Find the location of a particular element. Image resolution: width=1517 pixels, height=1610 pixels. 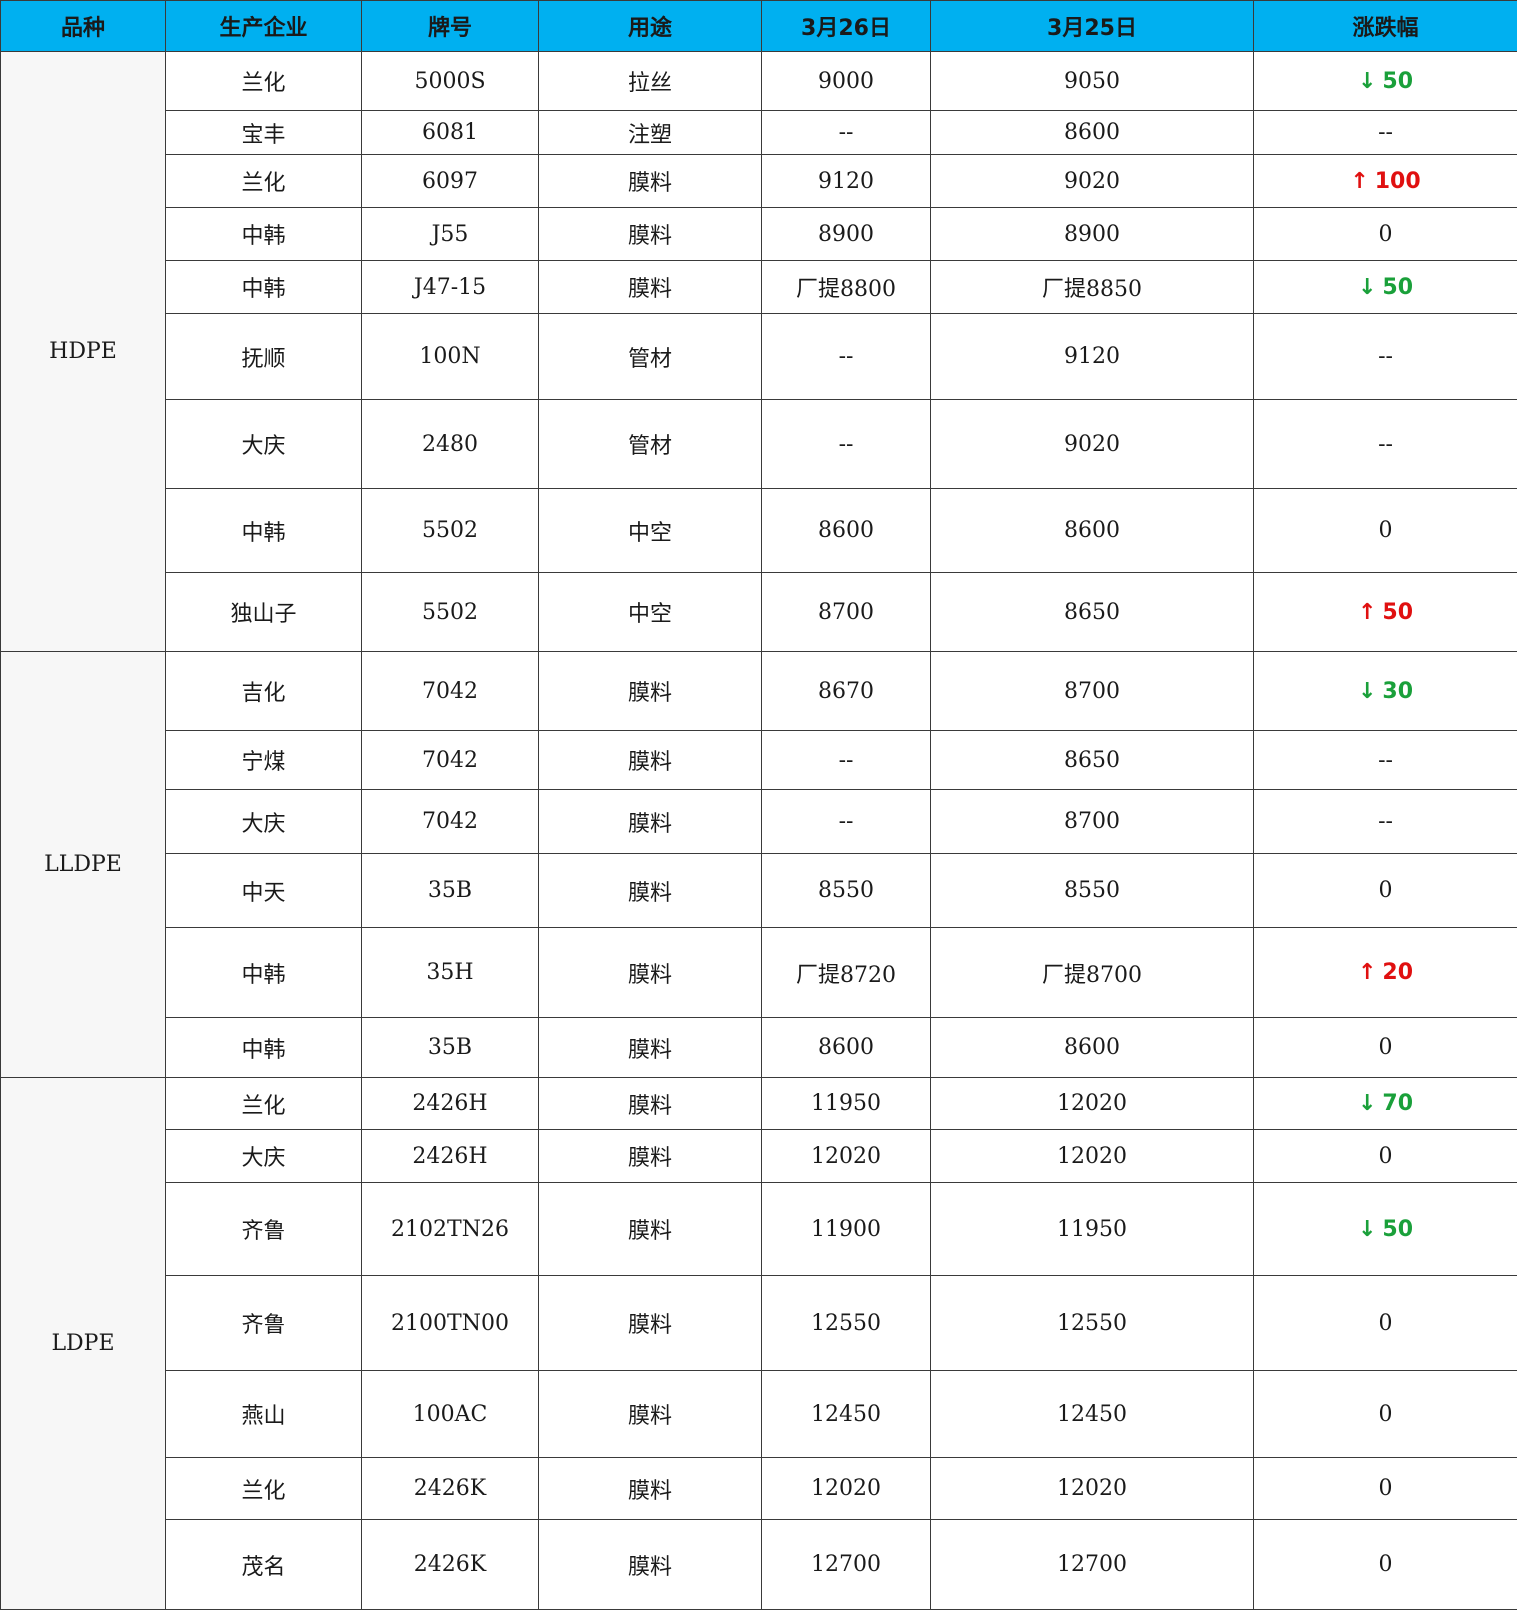

mar26-price-cell: 12450 is located at coordinates (846, 1414).